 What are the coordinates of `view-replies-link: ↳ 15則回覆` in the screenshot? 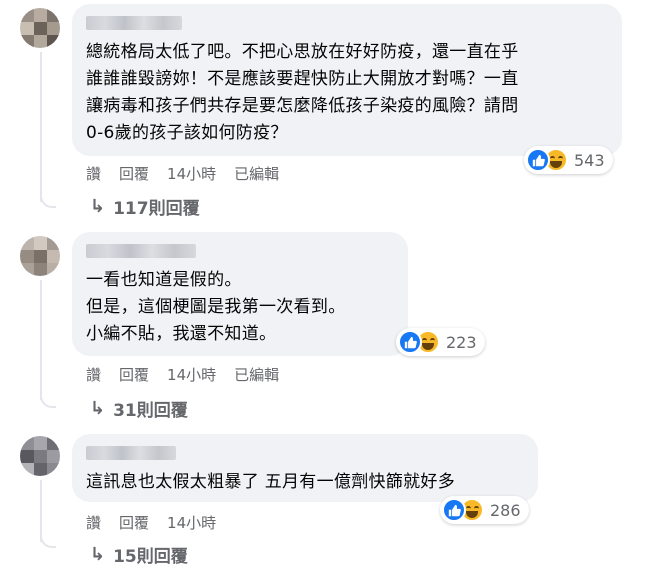 It's located at (139, 554).